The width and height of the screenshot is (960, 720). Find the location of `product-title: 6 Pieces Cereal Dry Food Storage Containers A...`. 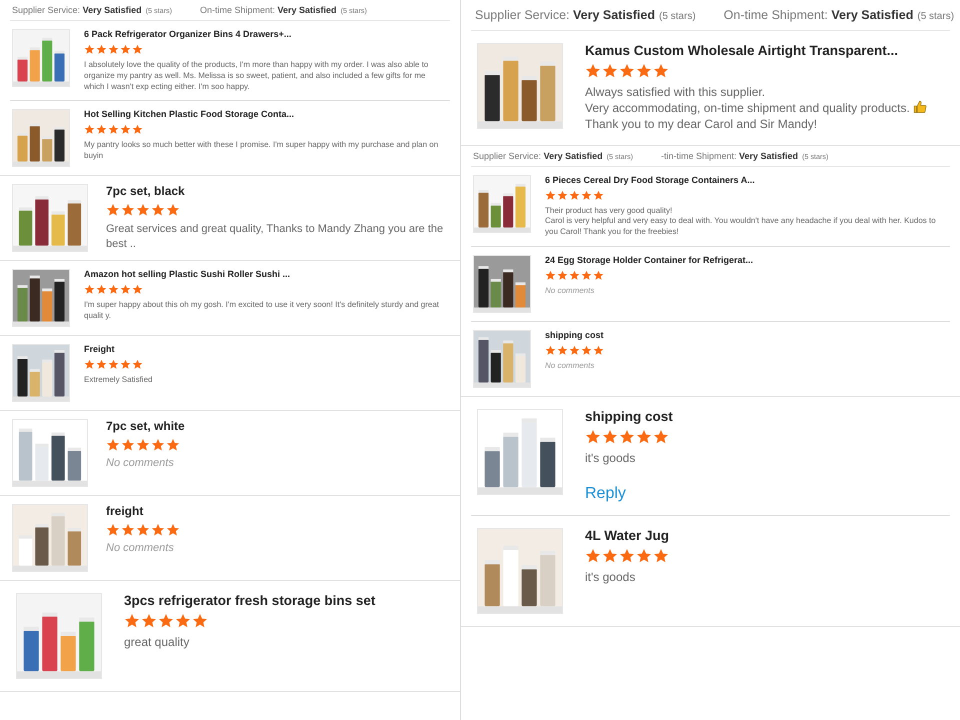

product-title: 6 Pieces Cereal Dry Food Storage Containers A... is located at coordinates (746, 179).